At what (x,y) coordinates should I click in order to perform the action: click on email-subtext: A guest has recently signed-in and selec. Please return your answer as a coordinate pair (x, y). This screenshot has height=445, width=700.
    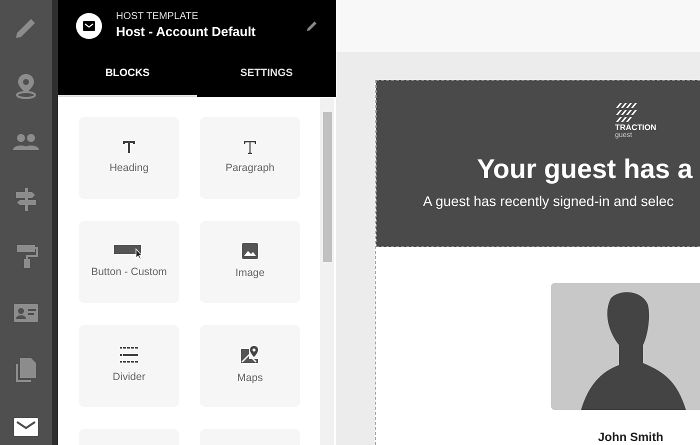
    Looking at the image, I should click on (549, 201).